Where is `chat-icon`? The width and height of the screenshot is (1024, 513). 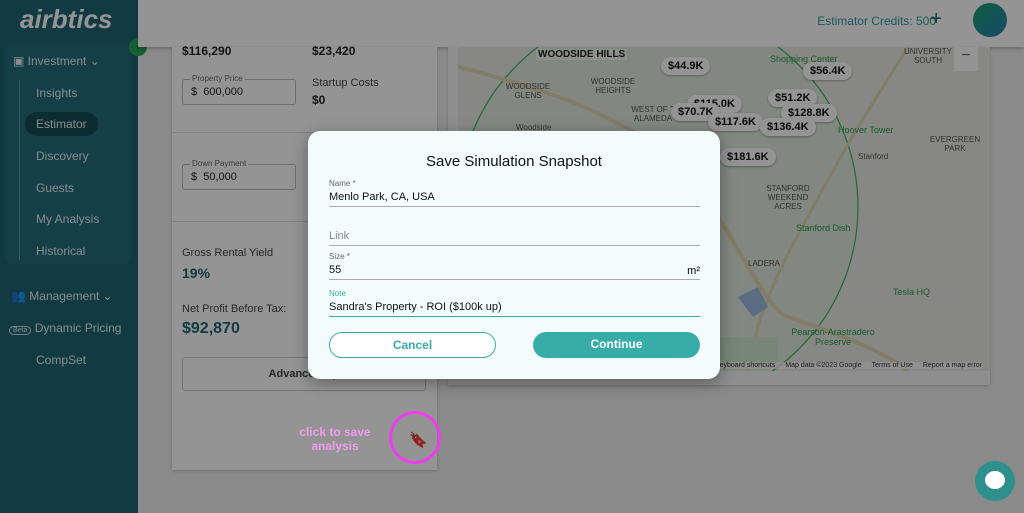
chat-icon is located at coordinates (995, 480).